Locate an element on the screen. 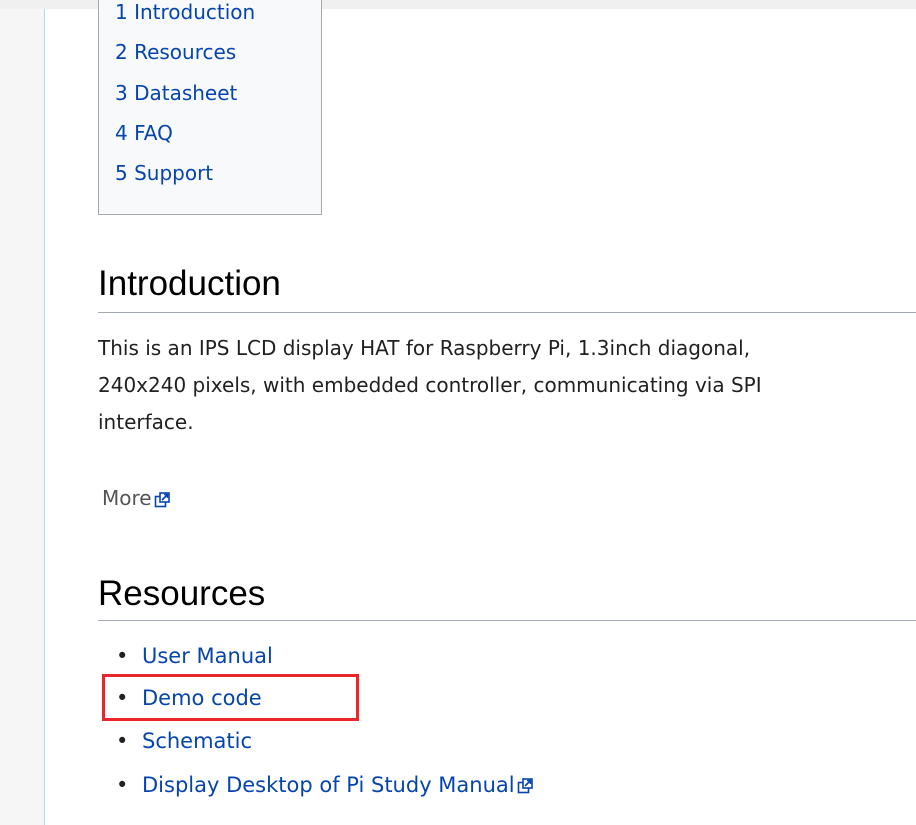 The width and height of the screenshot is (916, 825). list-item: • Schematic is located at coordinates (184, 741).